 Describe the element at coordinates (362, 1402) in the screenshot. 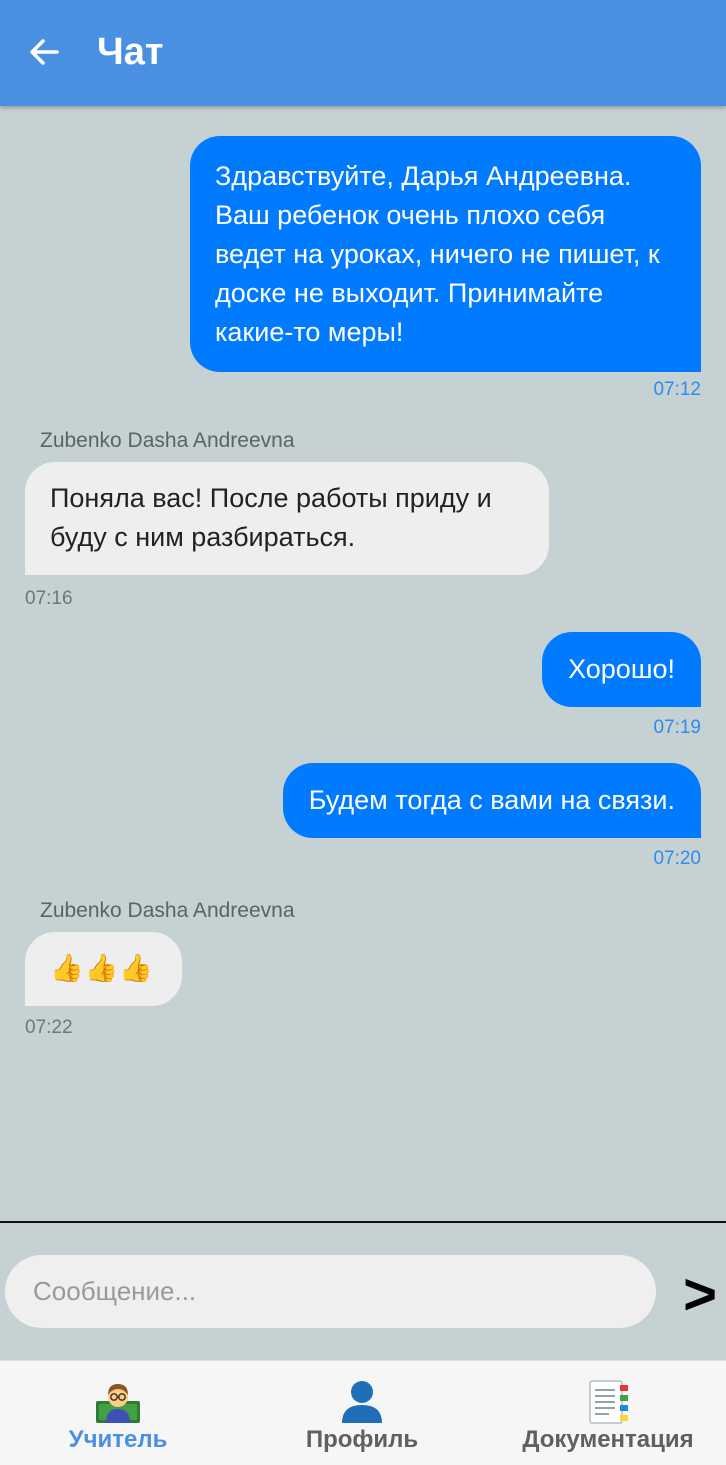

I see `profile-icon` at that location.